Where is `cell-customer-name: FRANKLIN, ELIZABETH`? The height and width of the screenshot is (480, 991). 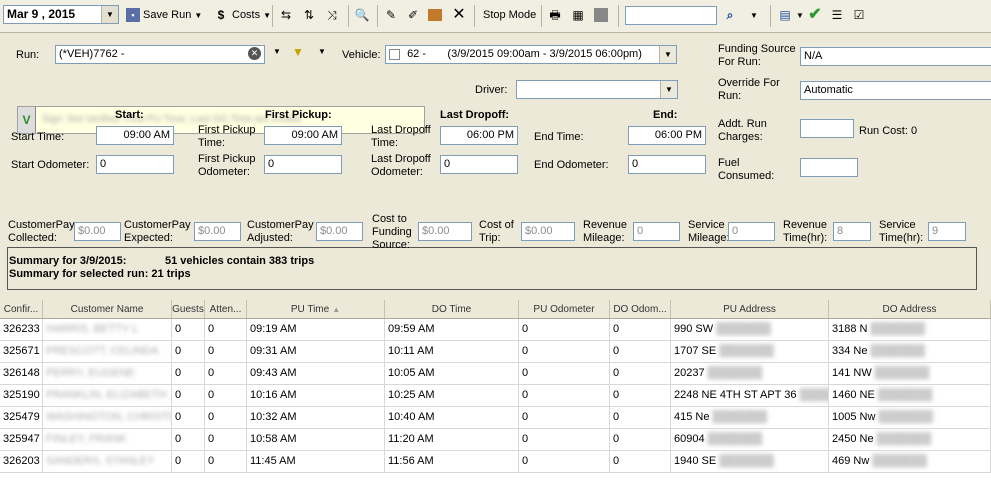 cell-customer-name: FRANKLIN, ELIZABETH is located at coordinates (107, 396).